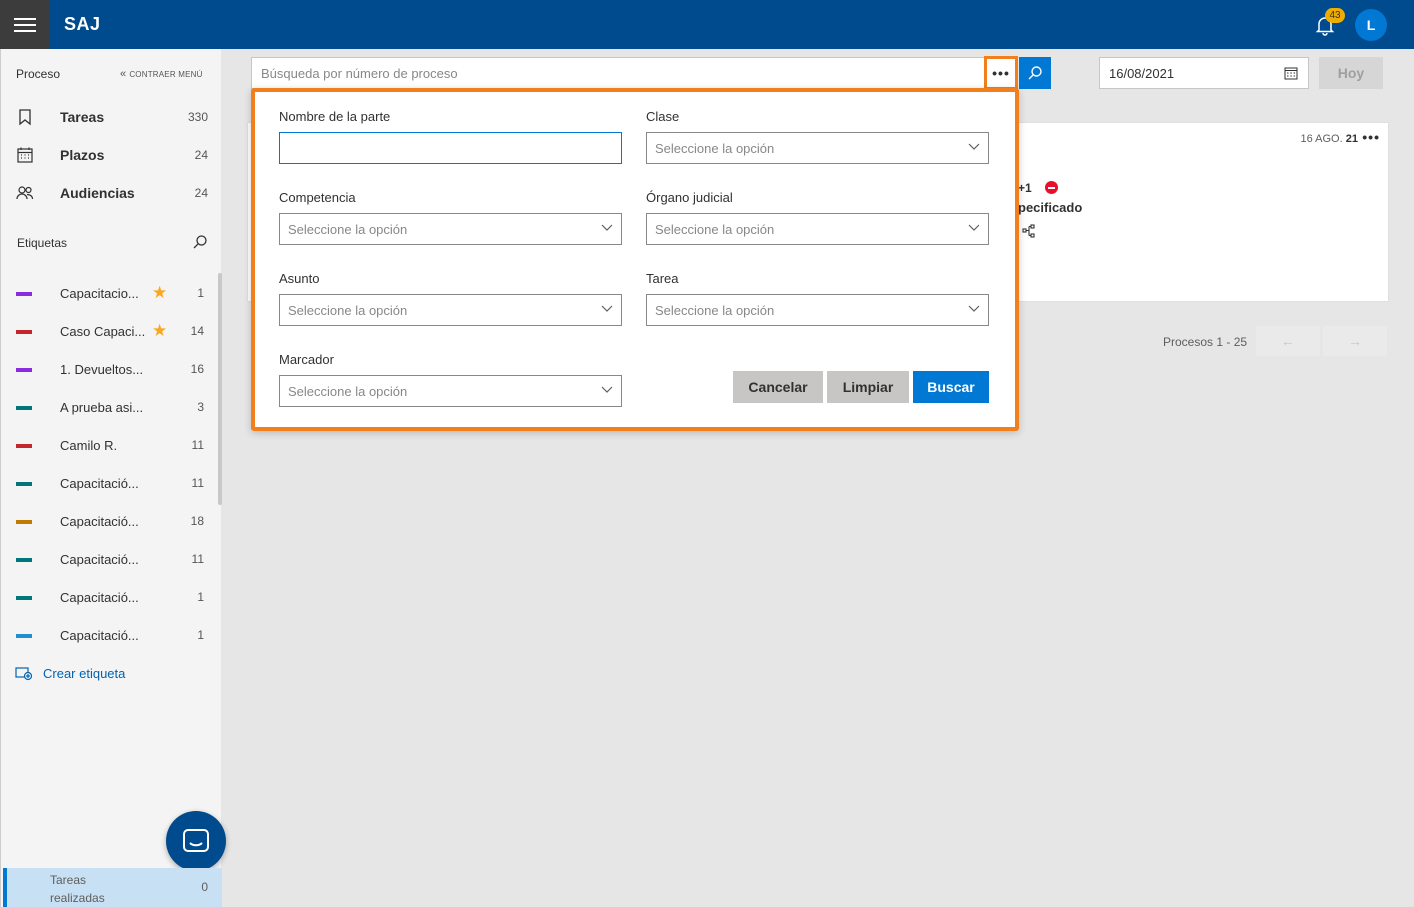 The height and width of the screenshot is (907, 1414). I want to click on organo-dropdown: Seleccione la opción, so click(817, 229).